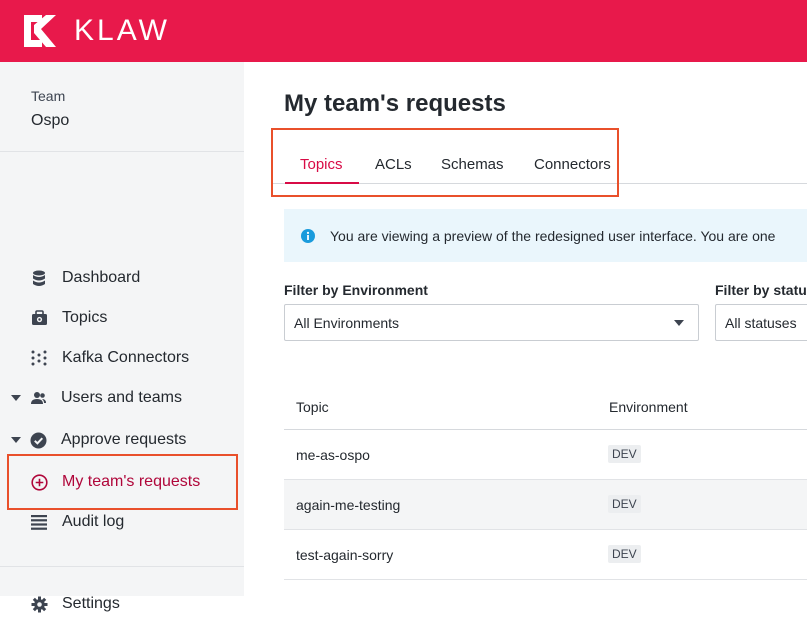 The width and height of the screenshot is (807, 624). I want to click on column-header-topic: Topic, so click(312, 407).